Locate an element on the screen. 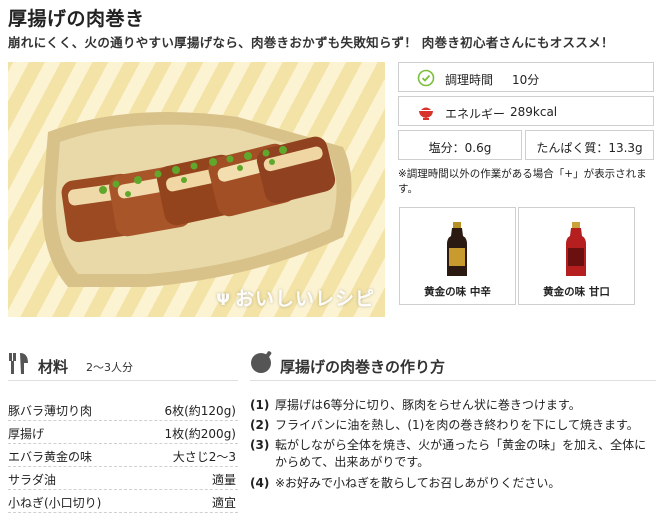 The width and height of the screenshot is (666, 523). step-number: (1) is located at coordinates (260, 405).